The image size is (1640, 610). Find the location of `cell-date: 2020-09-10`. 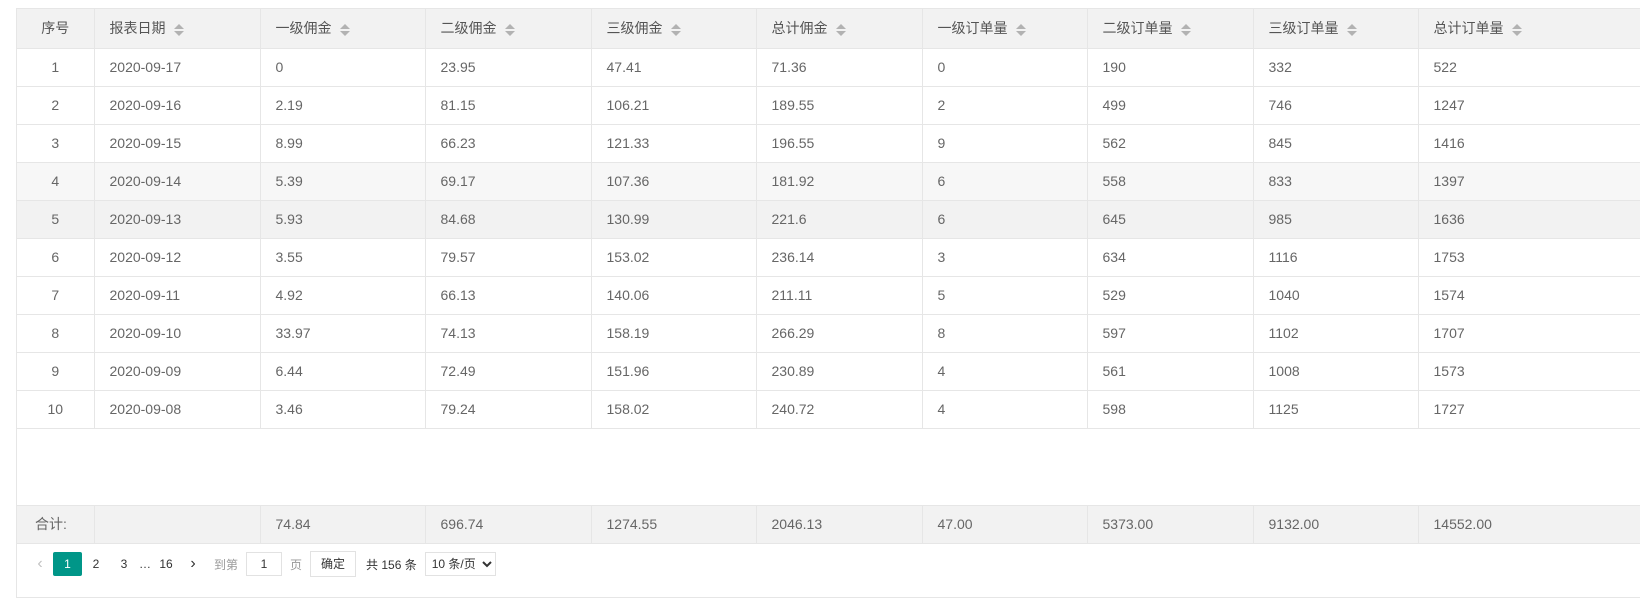

cell-date: 2020-09-10 is located at coordinates (177, 333).